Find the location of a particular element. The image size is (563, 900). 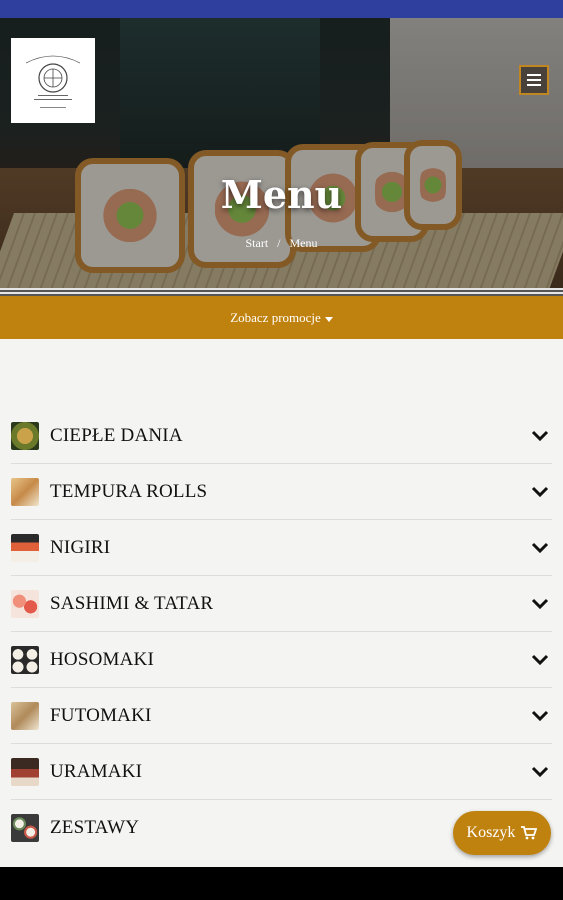

category-label: NIGIRI is located at coordinates (80, 547).